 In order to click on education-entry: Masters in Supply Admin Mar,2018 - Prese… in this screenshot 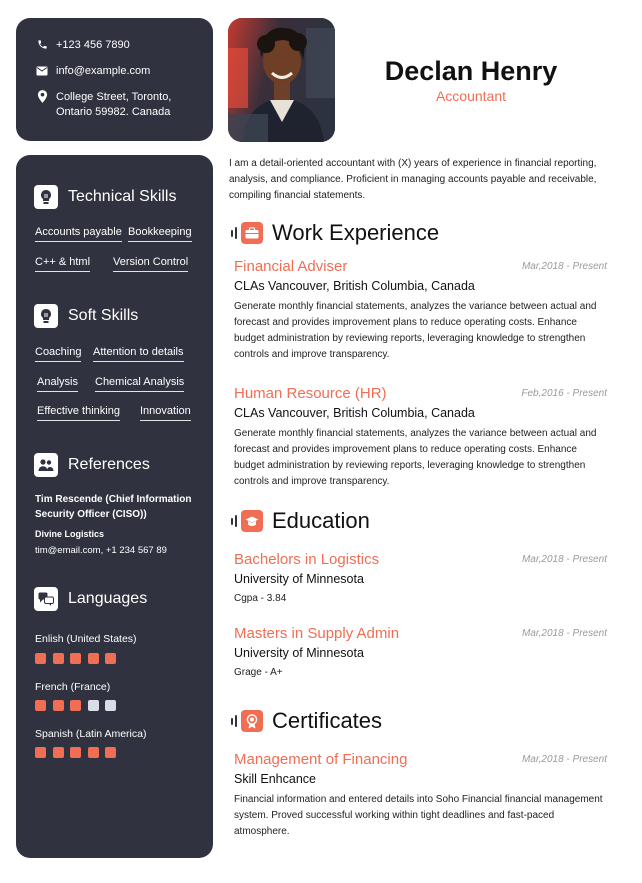, I will do `click(420, 651)`.